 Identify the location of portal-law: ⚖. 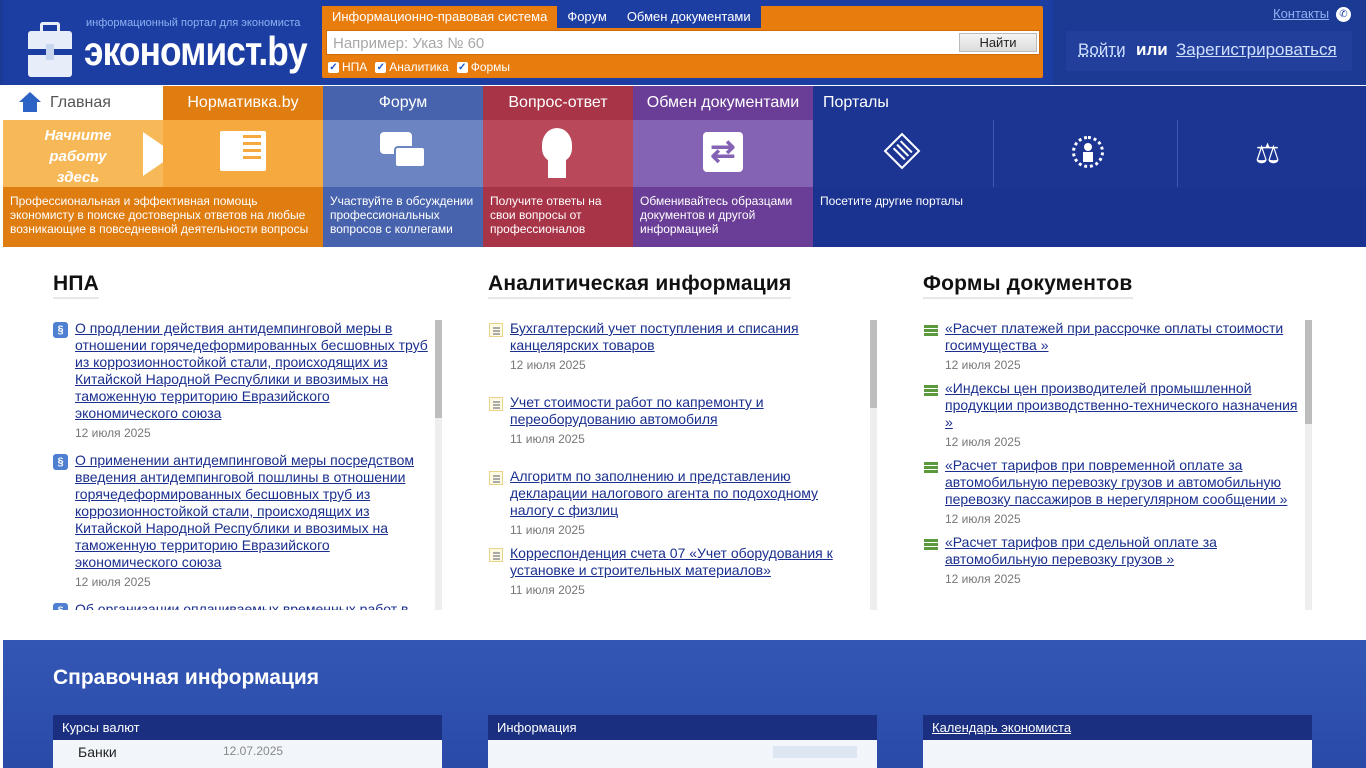
(1272, 153).